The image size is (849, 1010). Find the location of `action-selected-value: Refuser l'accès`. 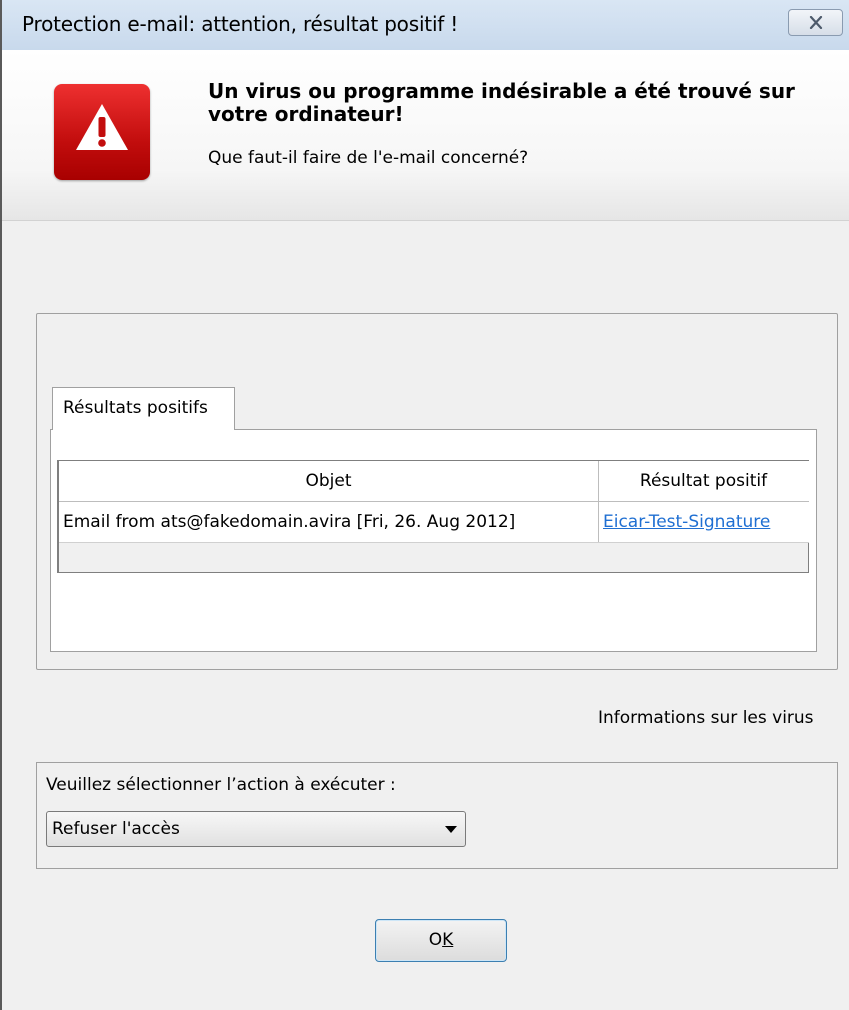

action-selected-value: Refuser l'accès is located at coordinates (116, 829).